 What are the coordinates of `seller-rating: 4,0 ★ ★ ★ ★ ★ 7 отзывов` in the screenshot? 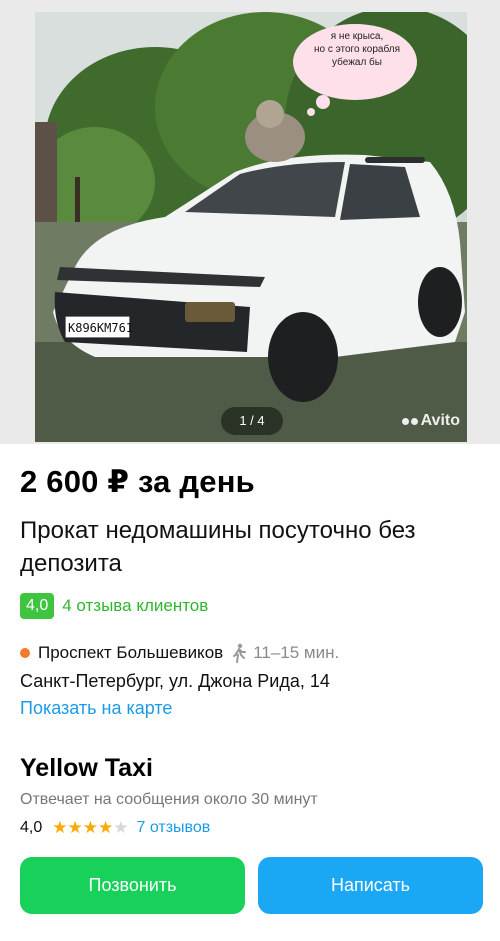 It's located at (115, 828).